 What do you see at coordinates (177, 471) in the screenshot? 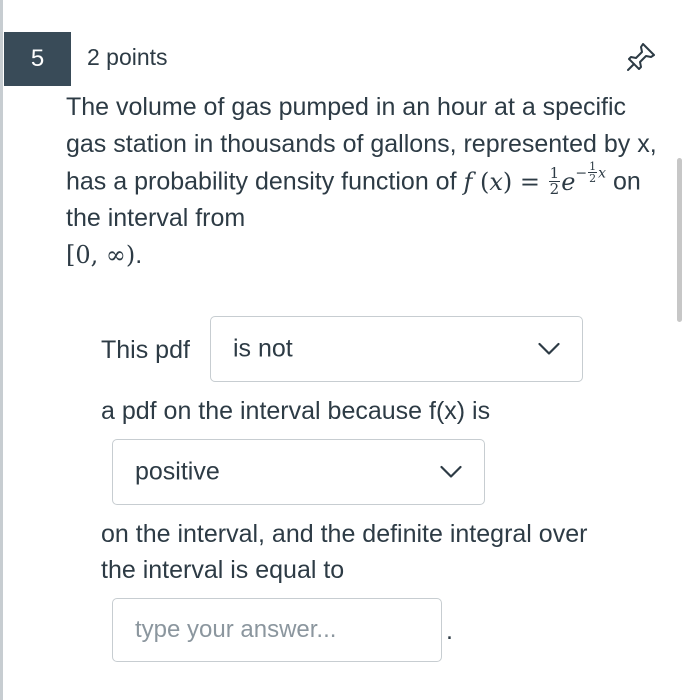
I see `function-sign-selected: positive` at bounding box center [177, 471].